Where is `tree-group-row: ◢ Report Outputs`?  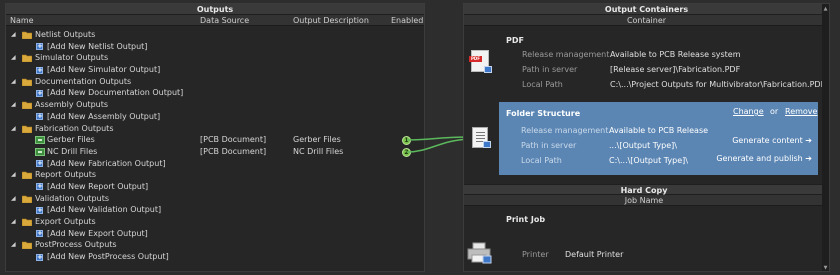
tree-group-row: ◢ Report Outputs is located at coordinates (215, 175).